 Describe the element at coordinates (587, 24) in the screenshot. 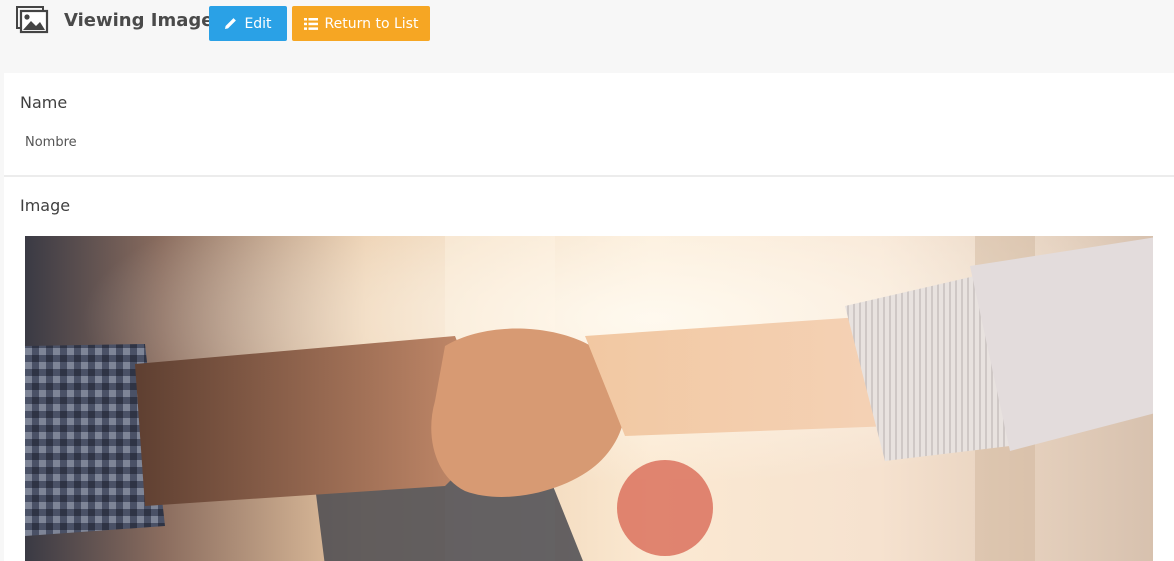

I see `page-header: Viewing Image Edit Return to List` at that location.